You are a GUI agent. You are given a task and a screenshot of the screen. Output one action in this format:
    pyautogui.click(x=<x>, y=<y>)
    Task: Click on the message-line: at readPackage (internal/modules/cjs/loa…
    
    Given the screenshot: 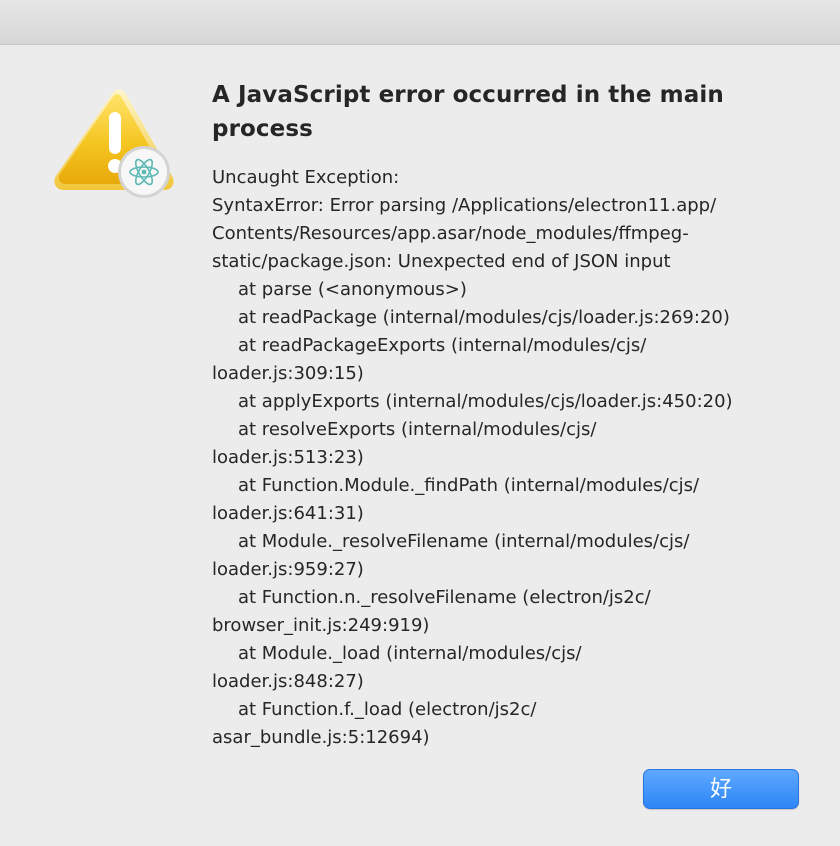 What is the action you would take?
    pyautogui.click(x=484, y=317)
    